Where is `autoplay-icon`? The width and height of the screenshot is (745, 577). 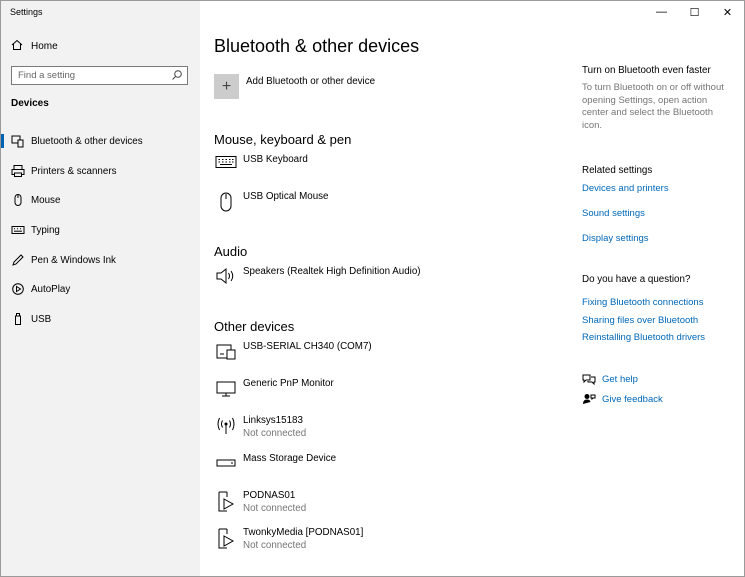 autoplay-icon is located at coordinates (18, 289).